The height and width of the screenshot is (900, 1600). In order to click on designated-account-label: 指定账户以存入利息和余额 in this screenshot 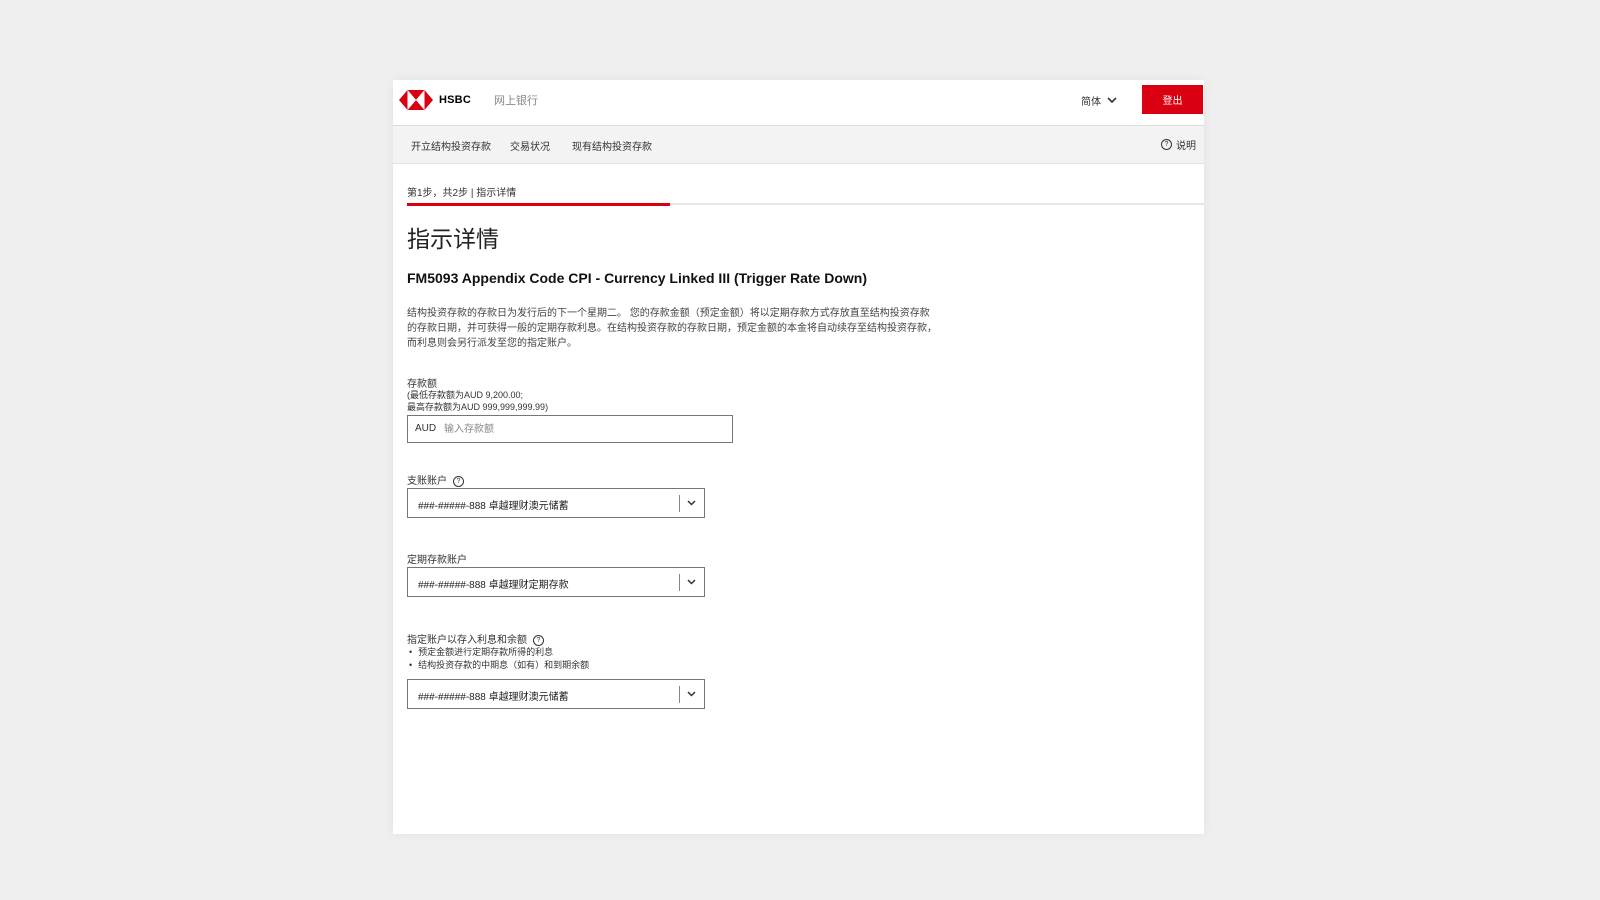, I will do `click(467, 640)`.